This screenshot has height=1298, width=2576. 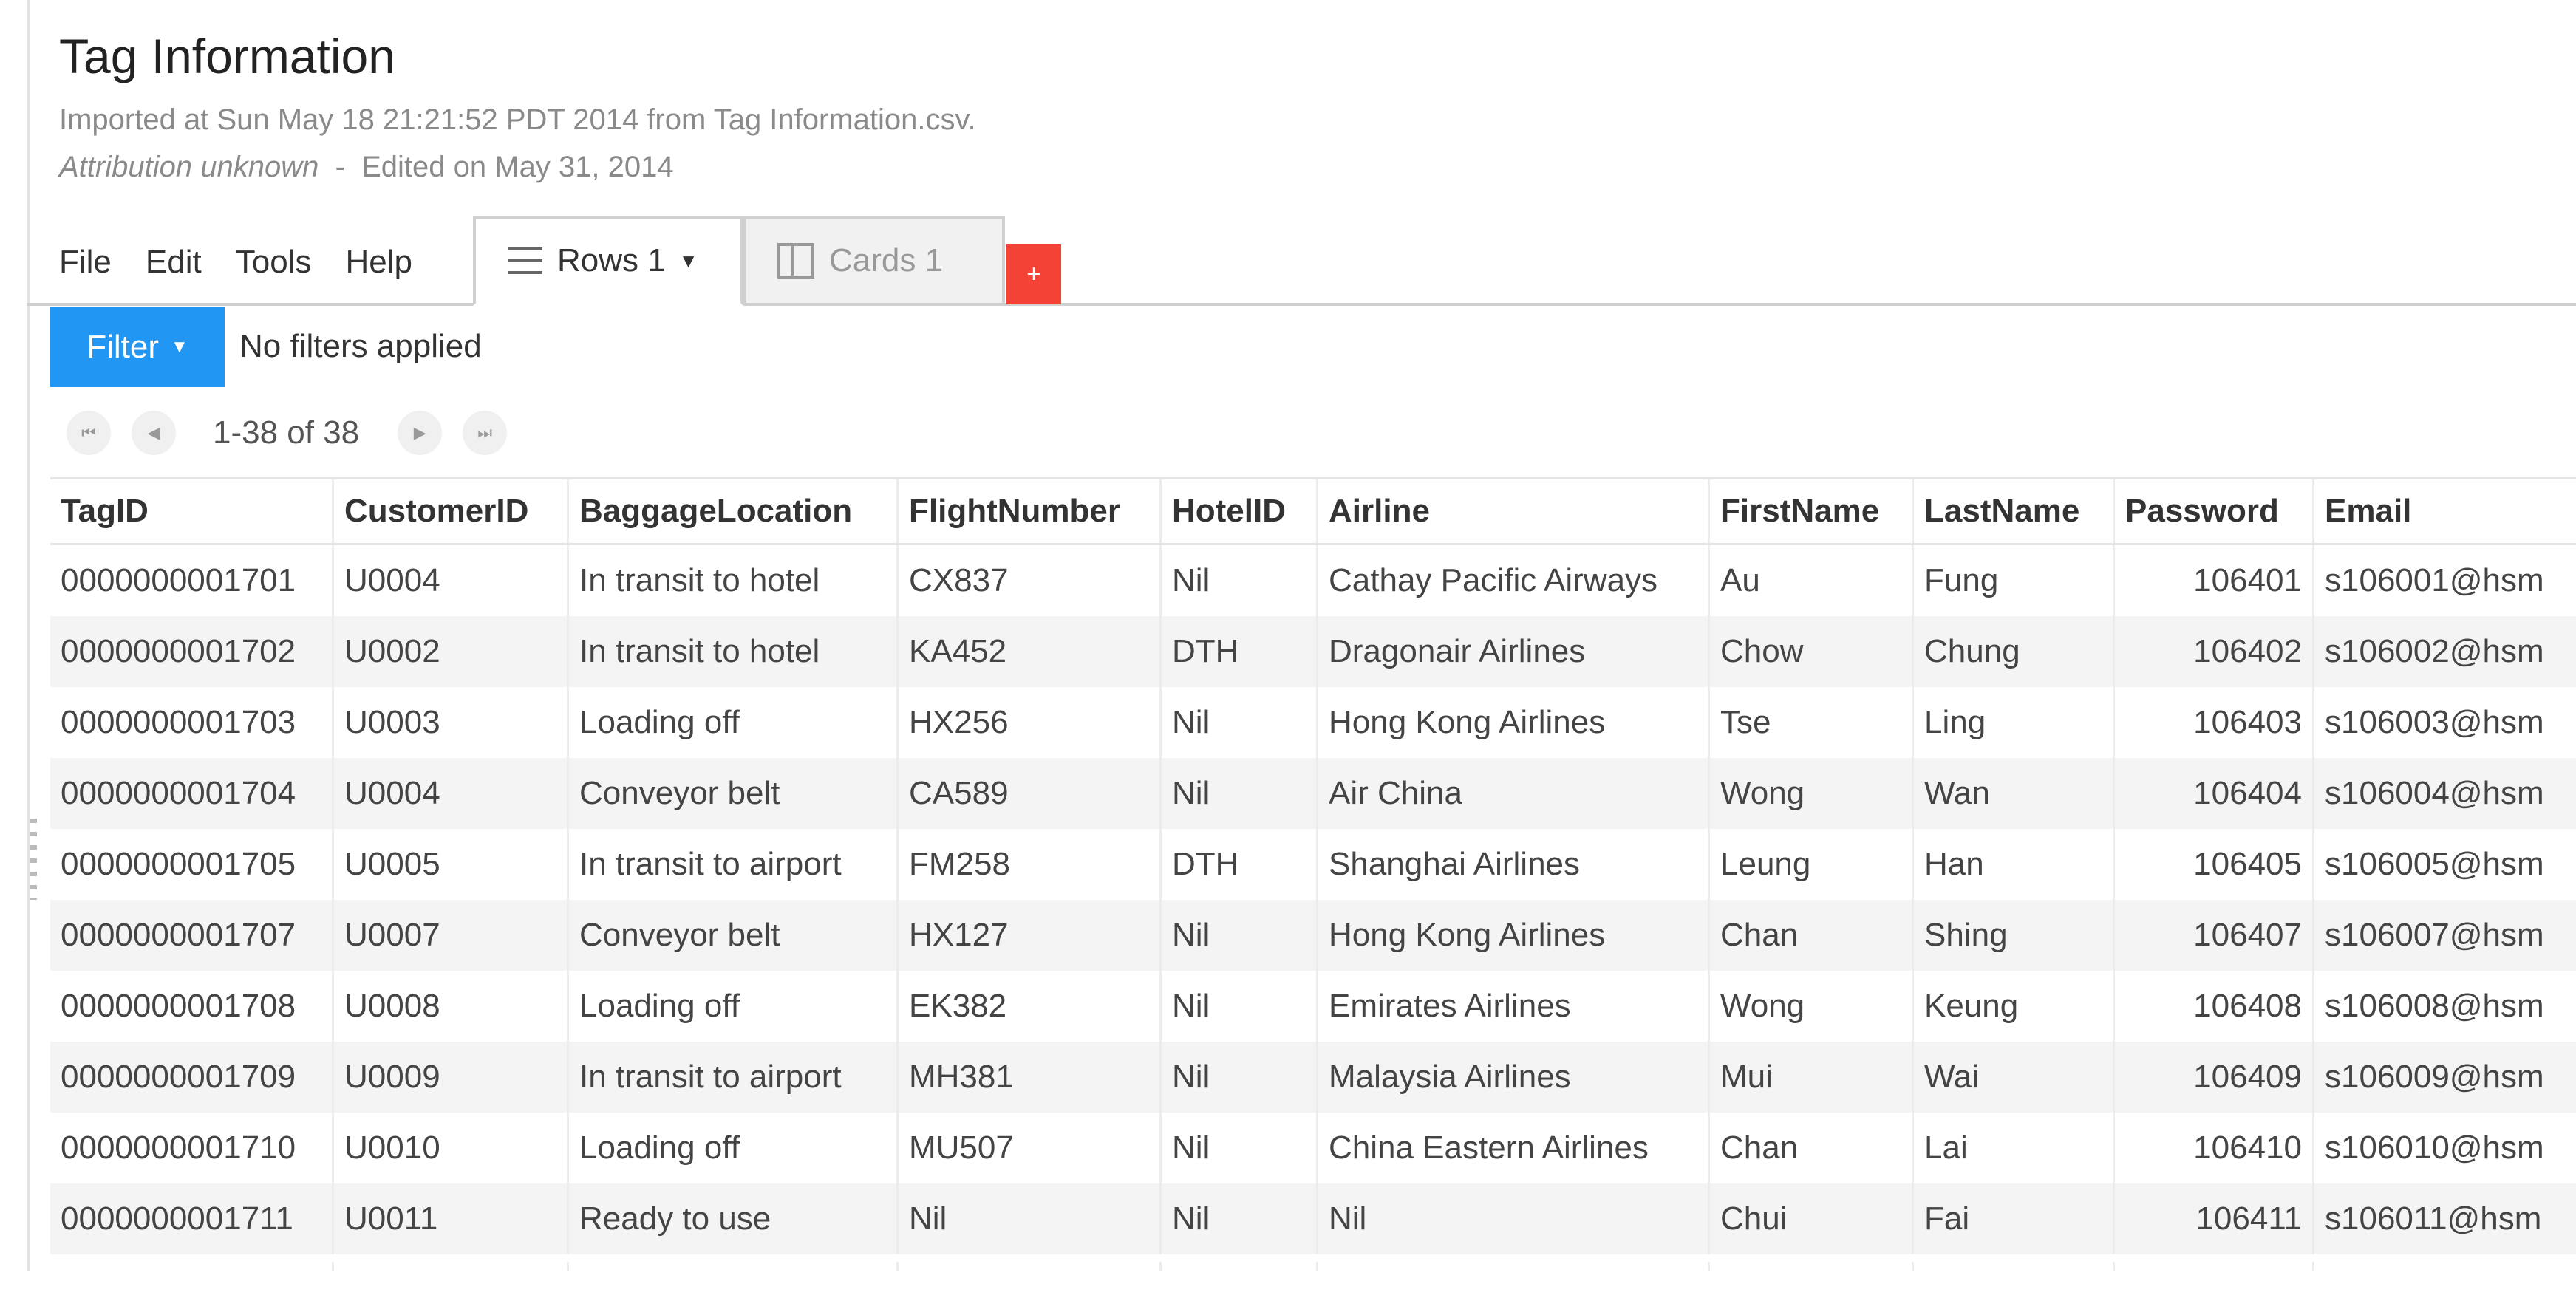 I want to click on table-cell: s106005@hsm, so click(x=2445, y=865).